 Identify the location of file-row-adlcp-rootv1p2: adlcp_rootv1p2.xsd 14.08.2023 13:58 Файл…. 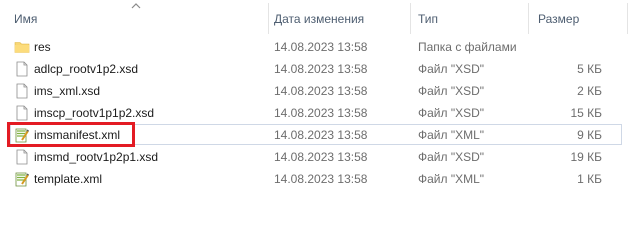
(316, 69).